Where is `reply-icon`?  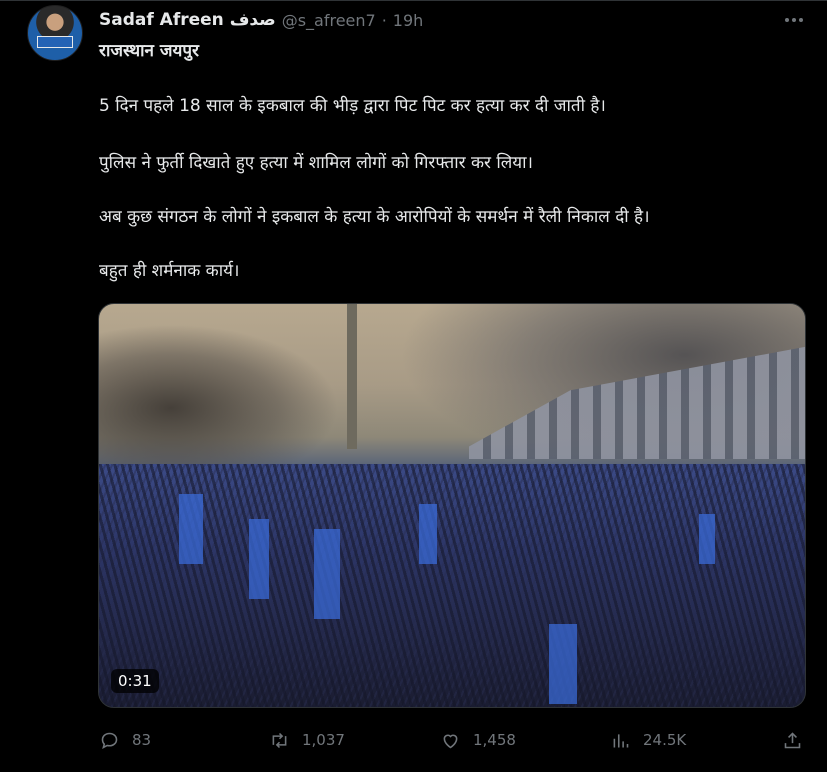
reply-icon is located at coordinates (109, 740).